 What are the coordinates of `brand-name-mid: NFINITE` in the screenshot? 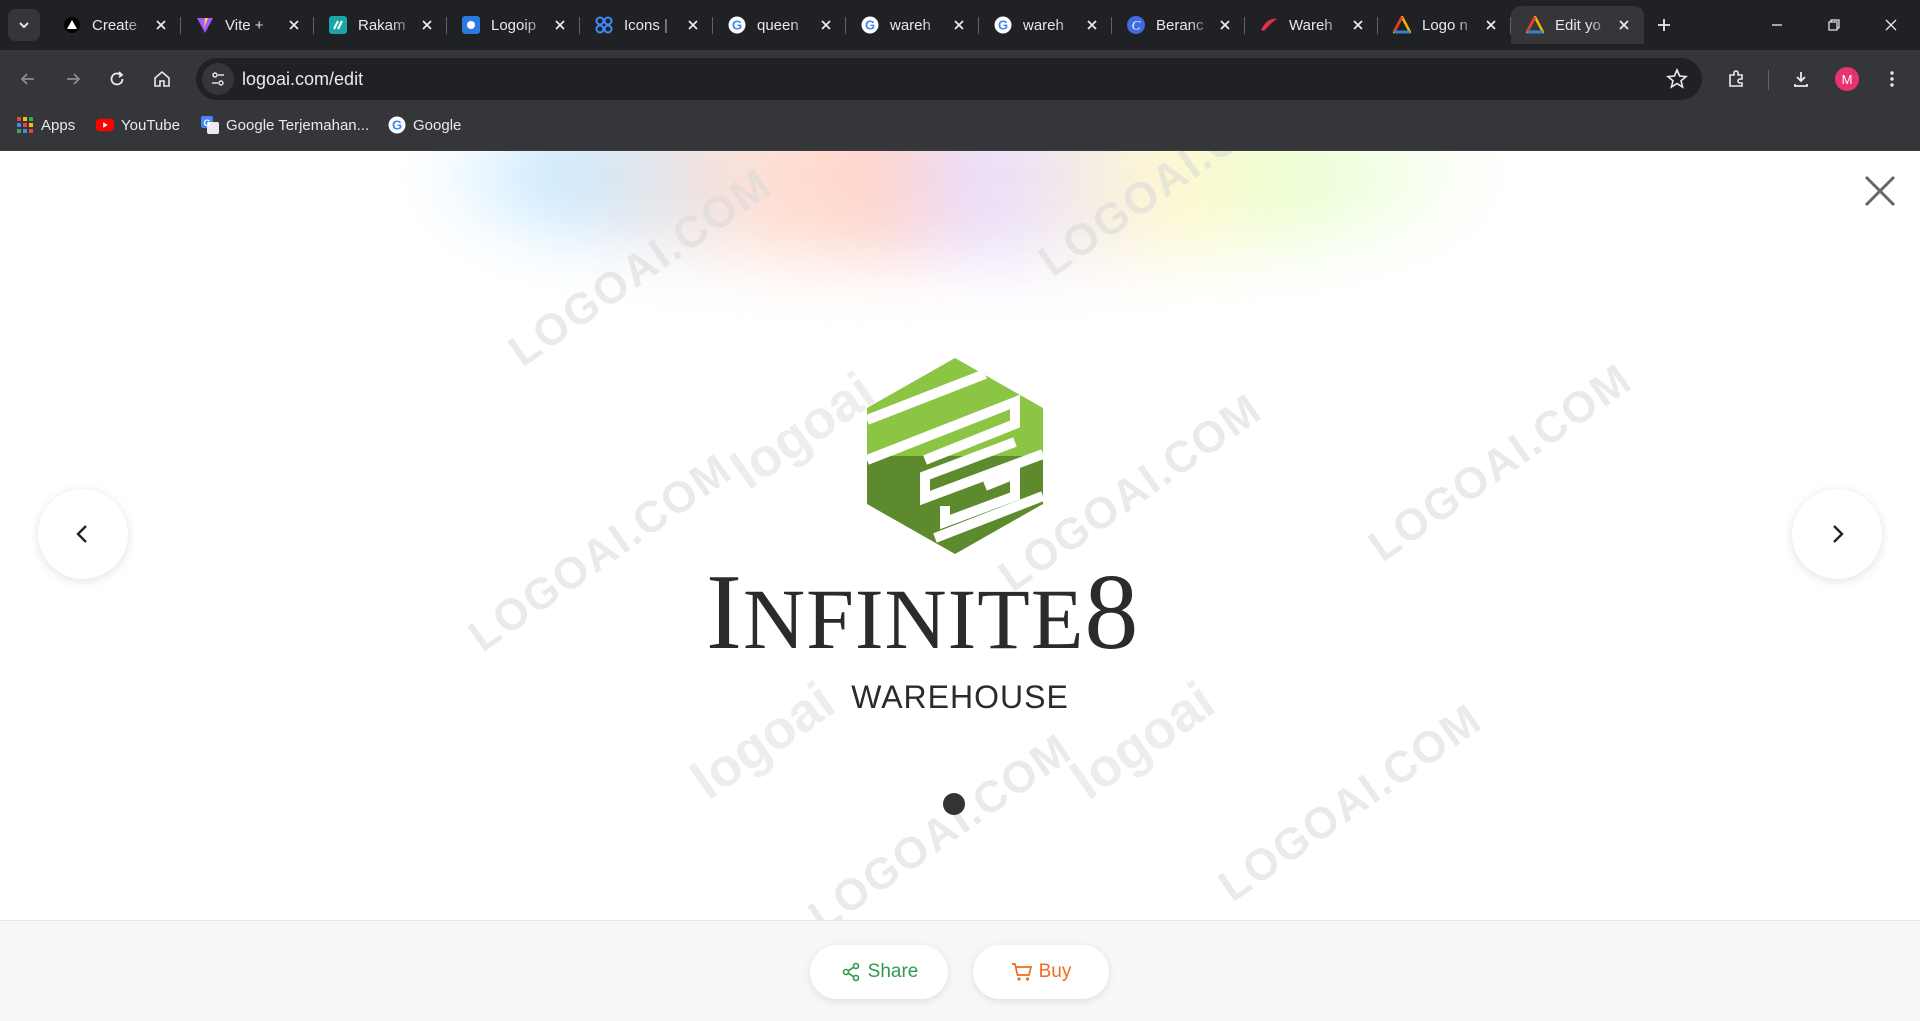 It's located at (913, 619).